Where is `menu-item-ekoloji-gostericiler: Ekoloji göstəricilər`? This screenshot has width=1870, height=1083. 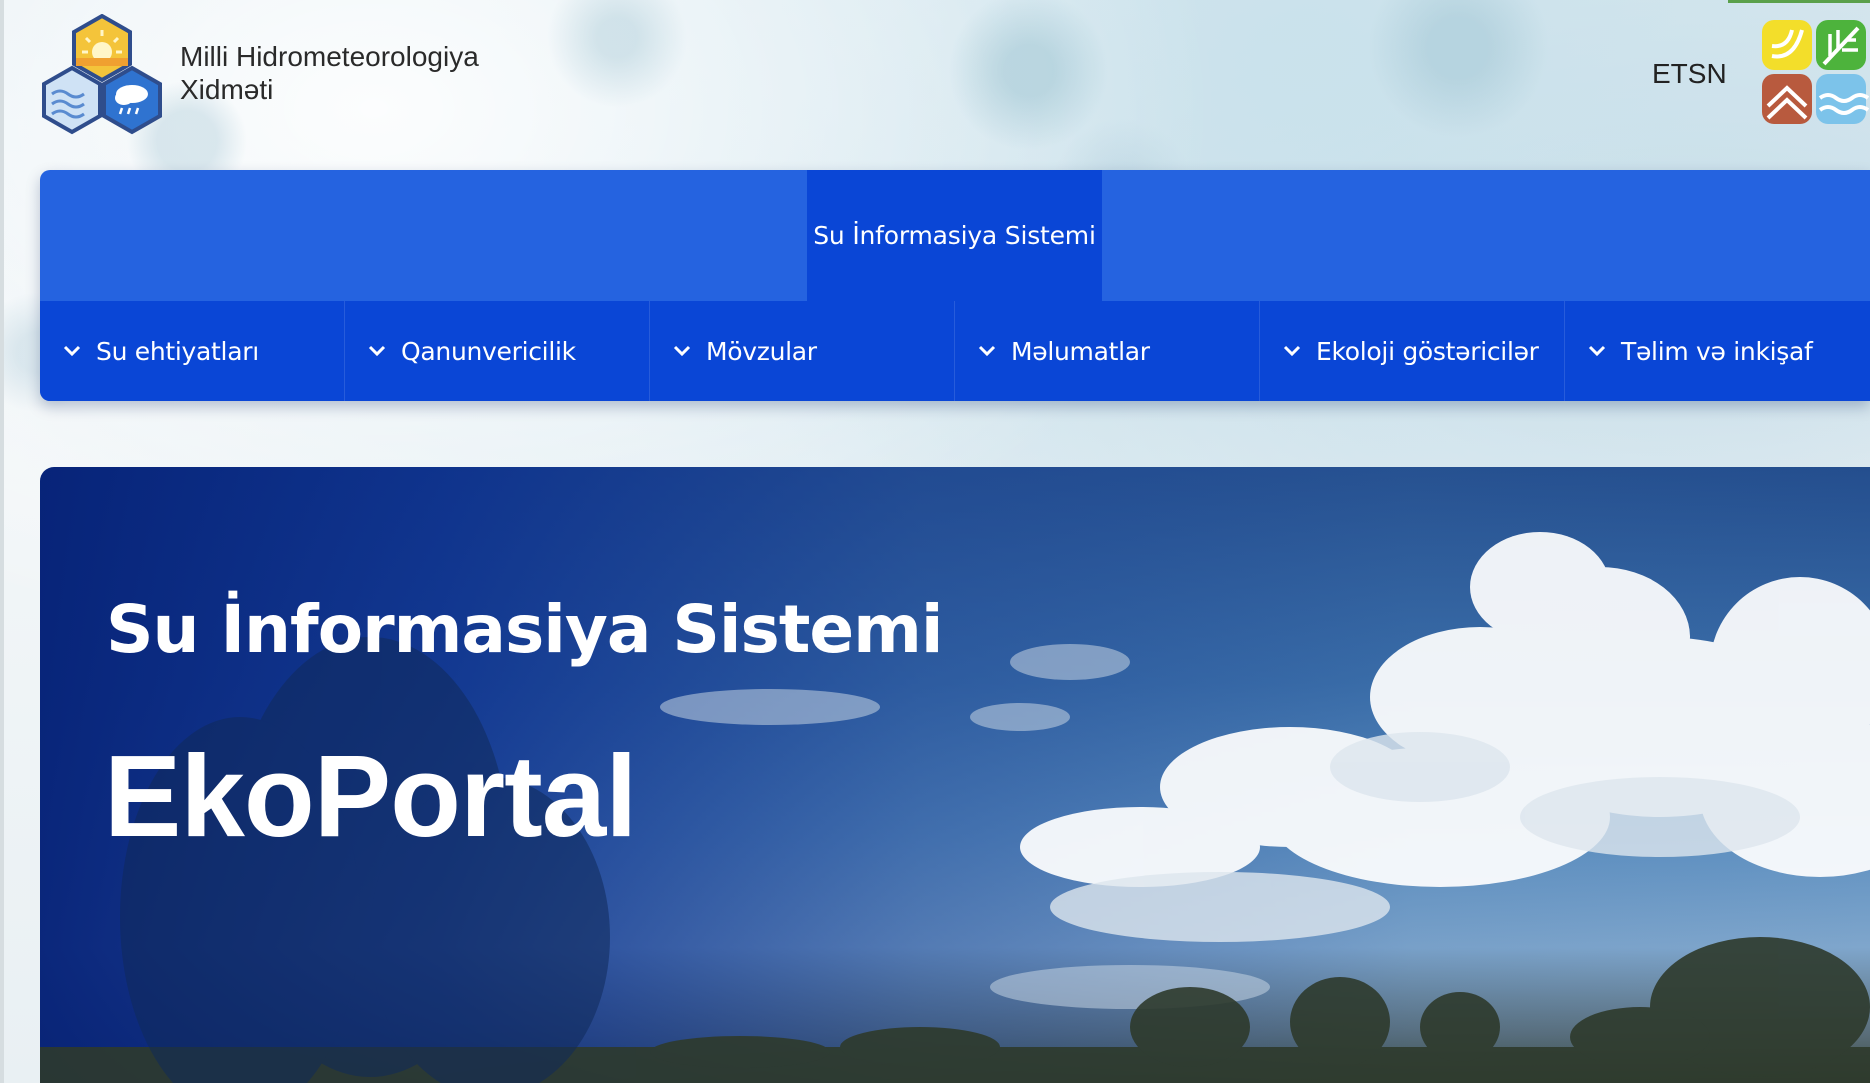 menu-item-ekoloji-gostericiler: Ekoloji göstəricilər is located at coordinates (1412, 351).